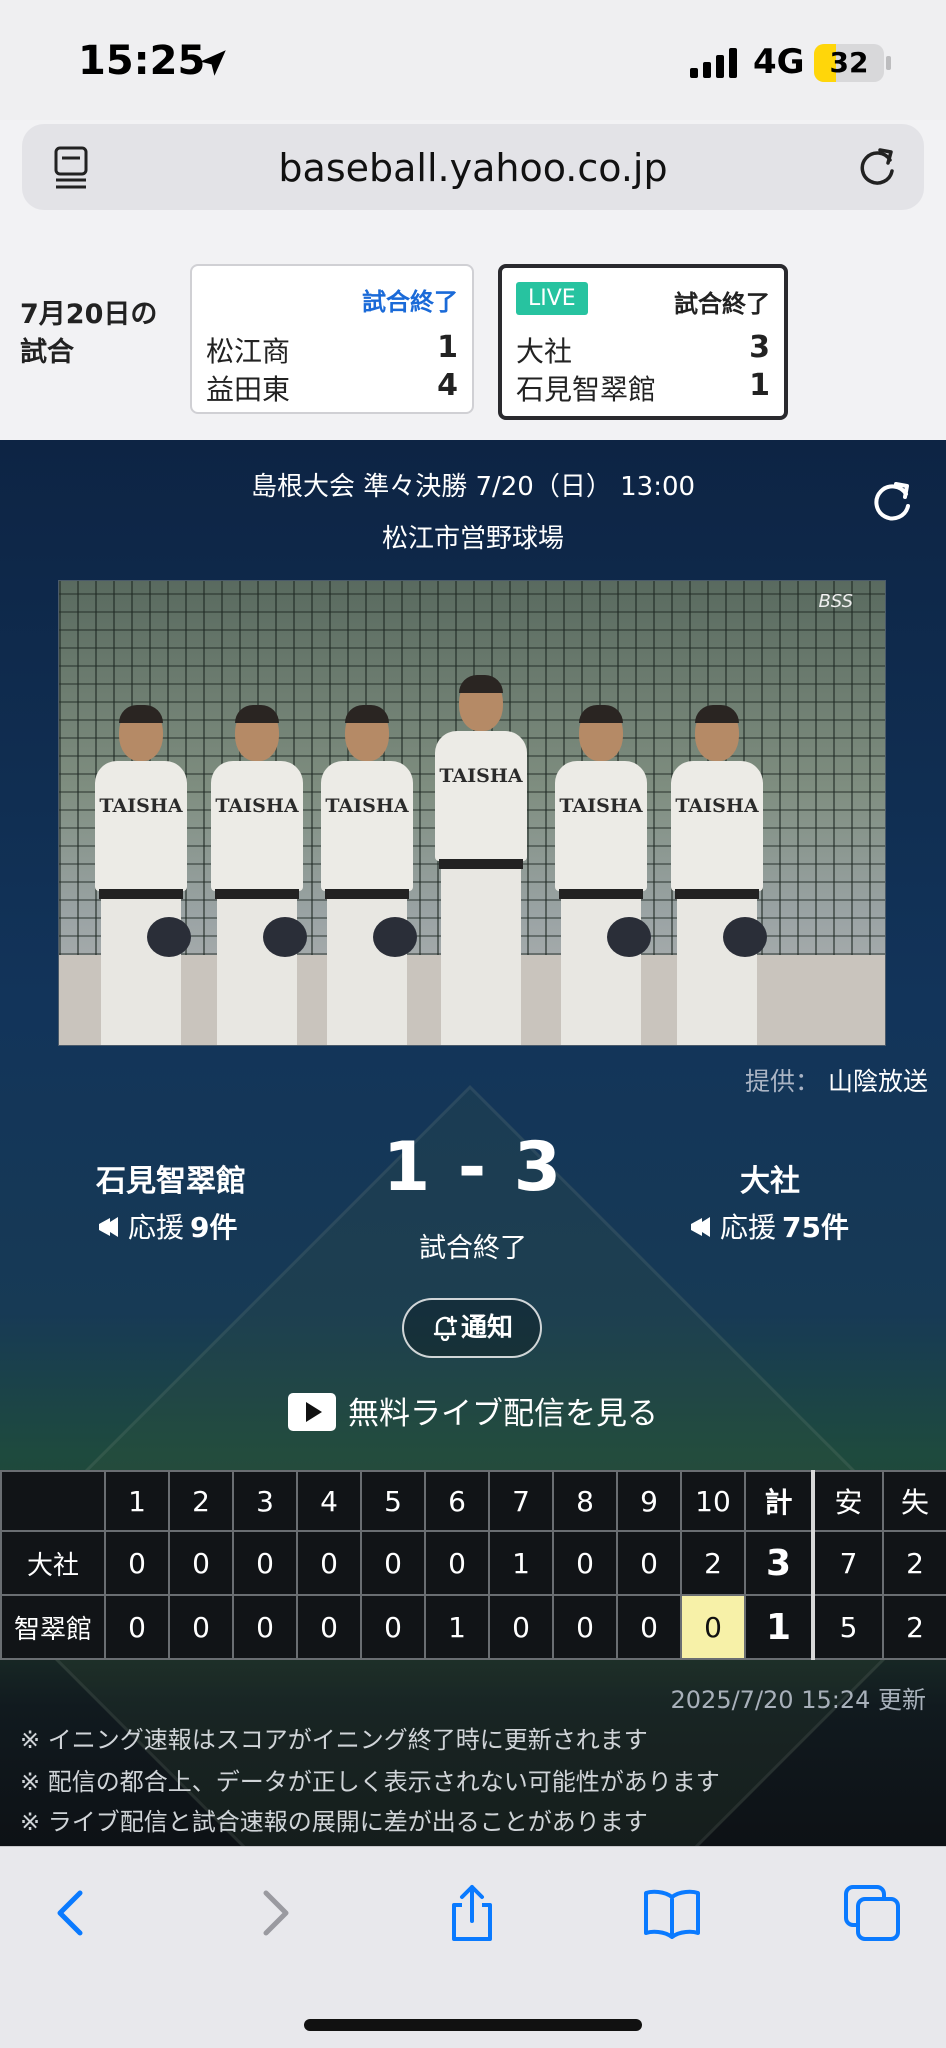  I want to click on address-bar: baseball.yahoo.co.jp, so click(473, 167).